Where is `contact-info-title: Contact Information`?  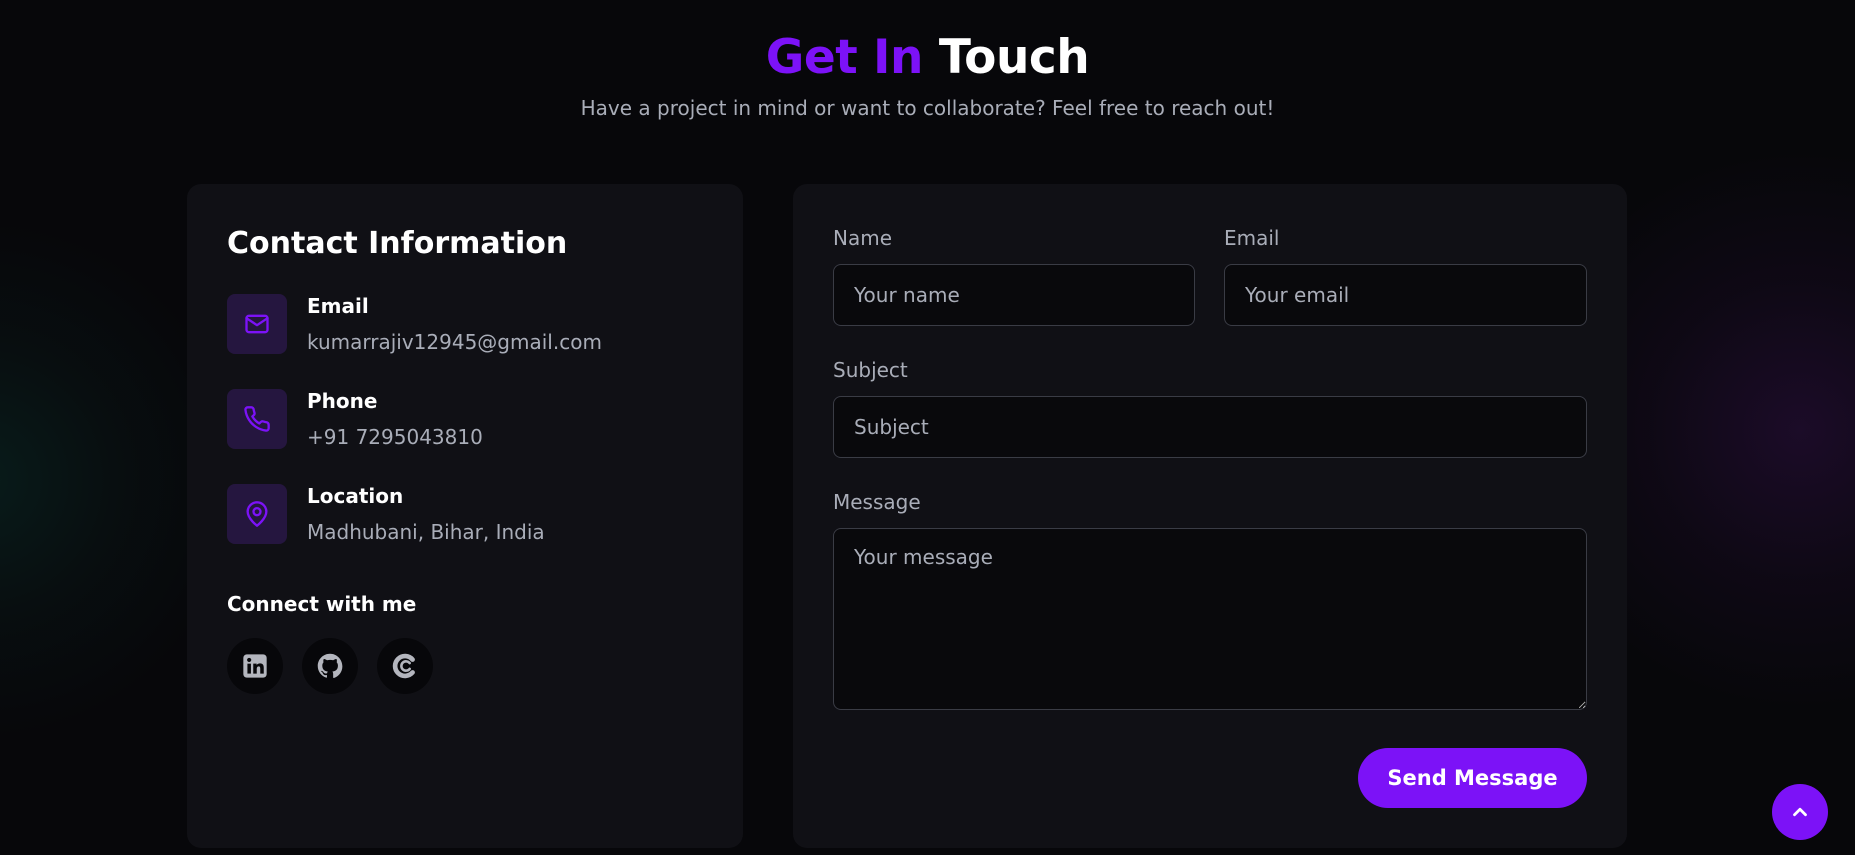
contact-info-title: Contact Information is located at coordinates (397, 243).